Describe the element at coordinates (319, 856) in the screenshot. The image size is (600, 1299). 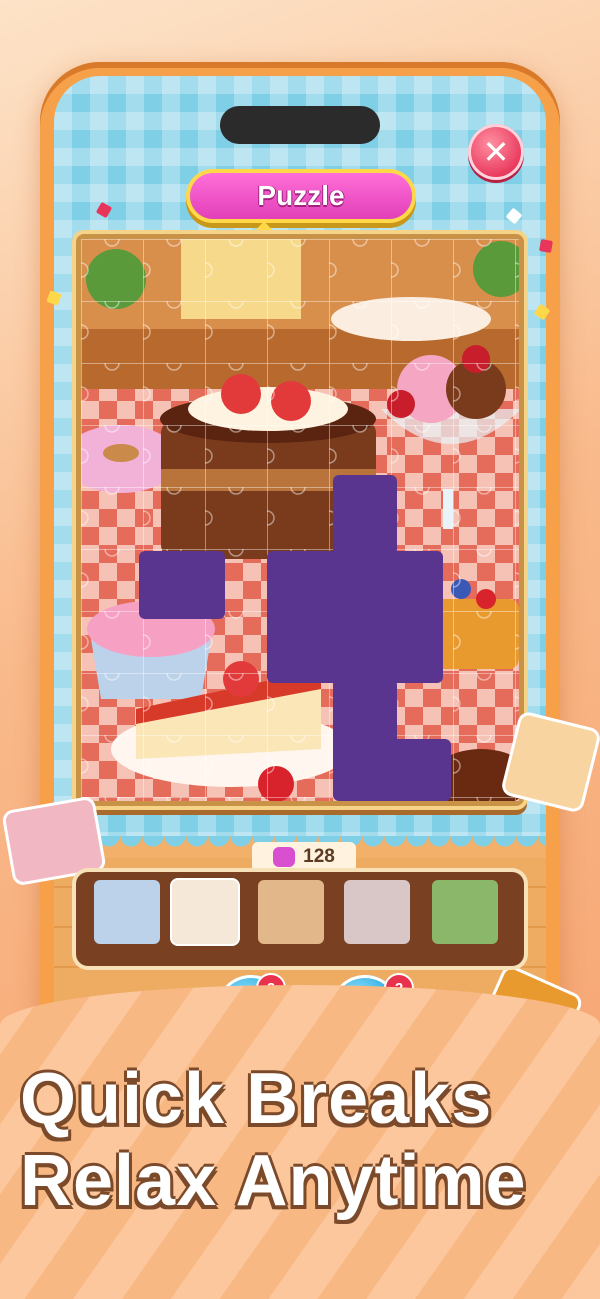
I see `pieces-remaining-count: 128` at that location.